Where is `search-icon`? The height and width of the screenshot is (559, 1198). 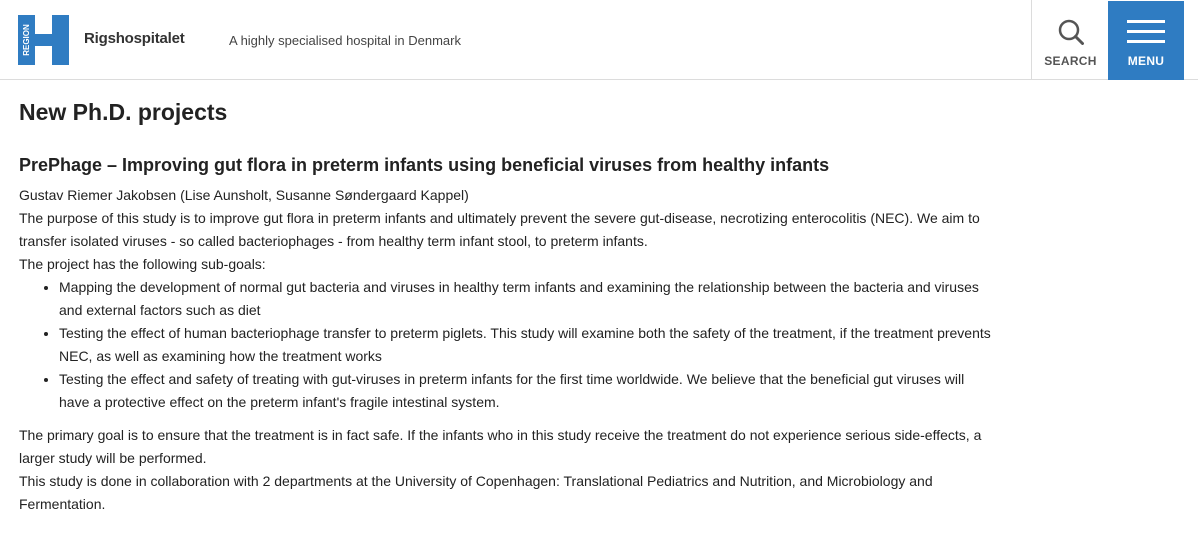
search-icon is located at coordinates (1071, 32).